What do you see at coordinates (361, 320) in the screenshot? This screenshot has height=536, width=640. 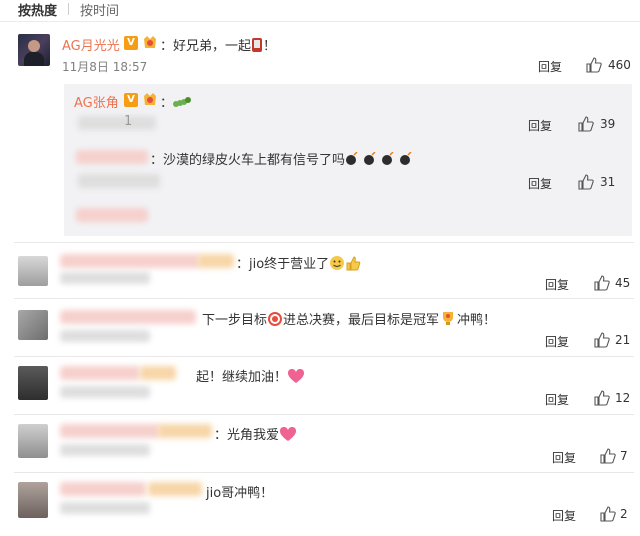 I see `comment-text-body-2: 进总决赛，最后目标是冠军` at bounding box center [361, 320].